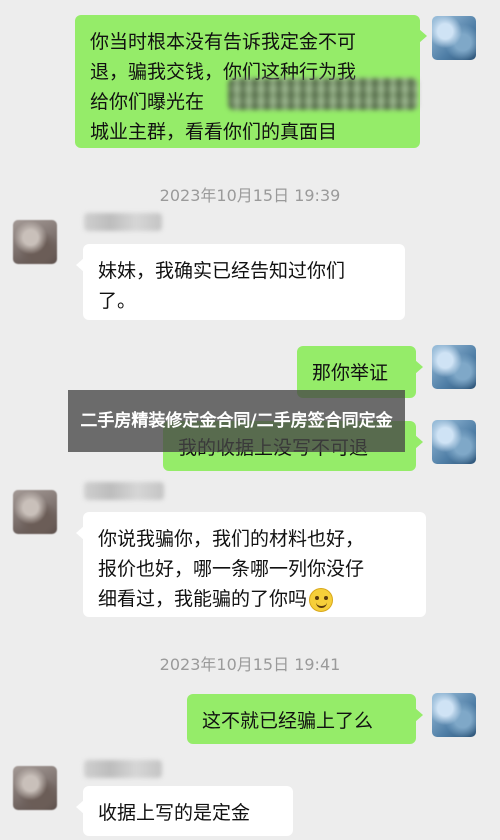 The height and width of the screenshot is (840, 500). I want to click on message-line-text: 细看过，我能骗的了你吗, so click(203, 599).